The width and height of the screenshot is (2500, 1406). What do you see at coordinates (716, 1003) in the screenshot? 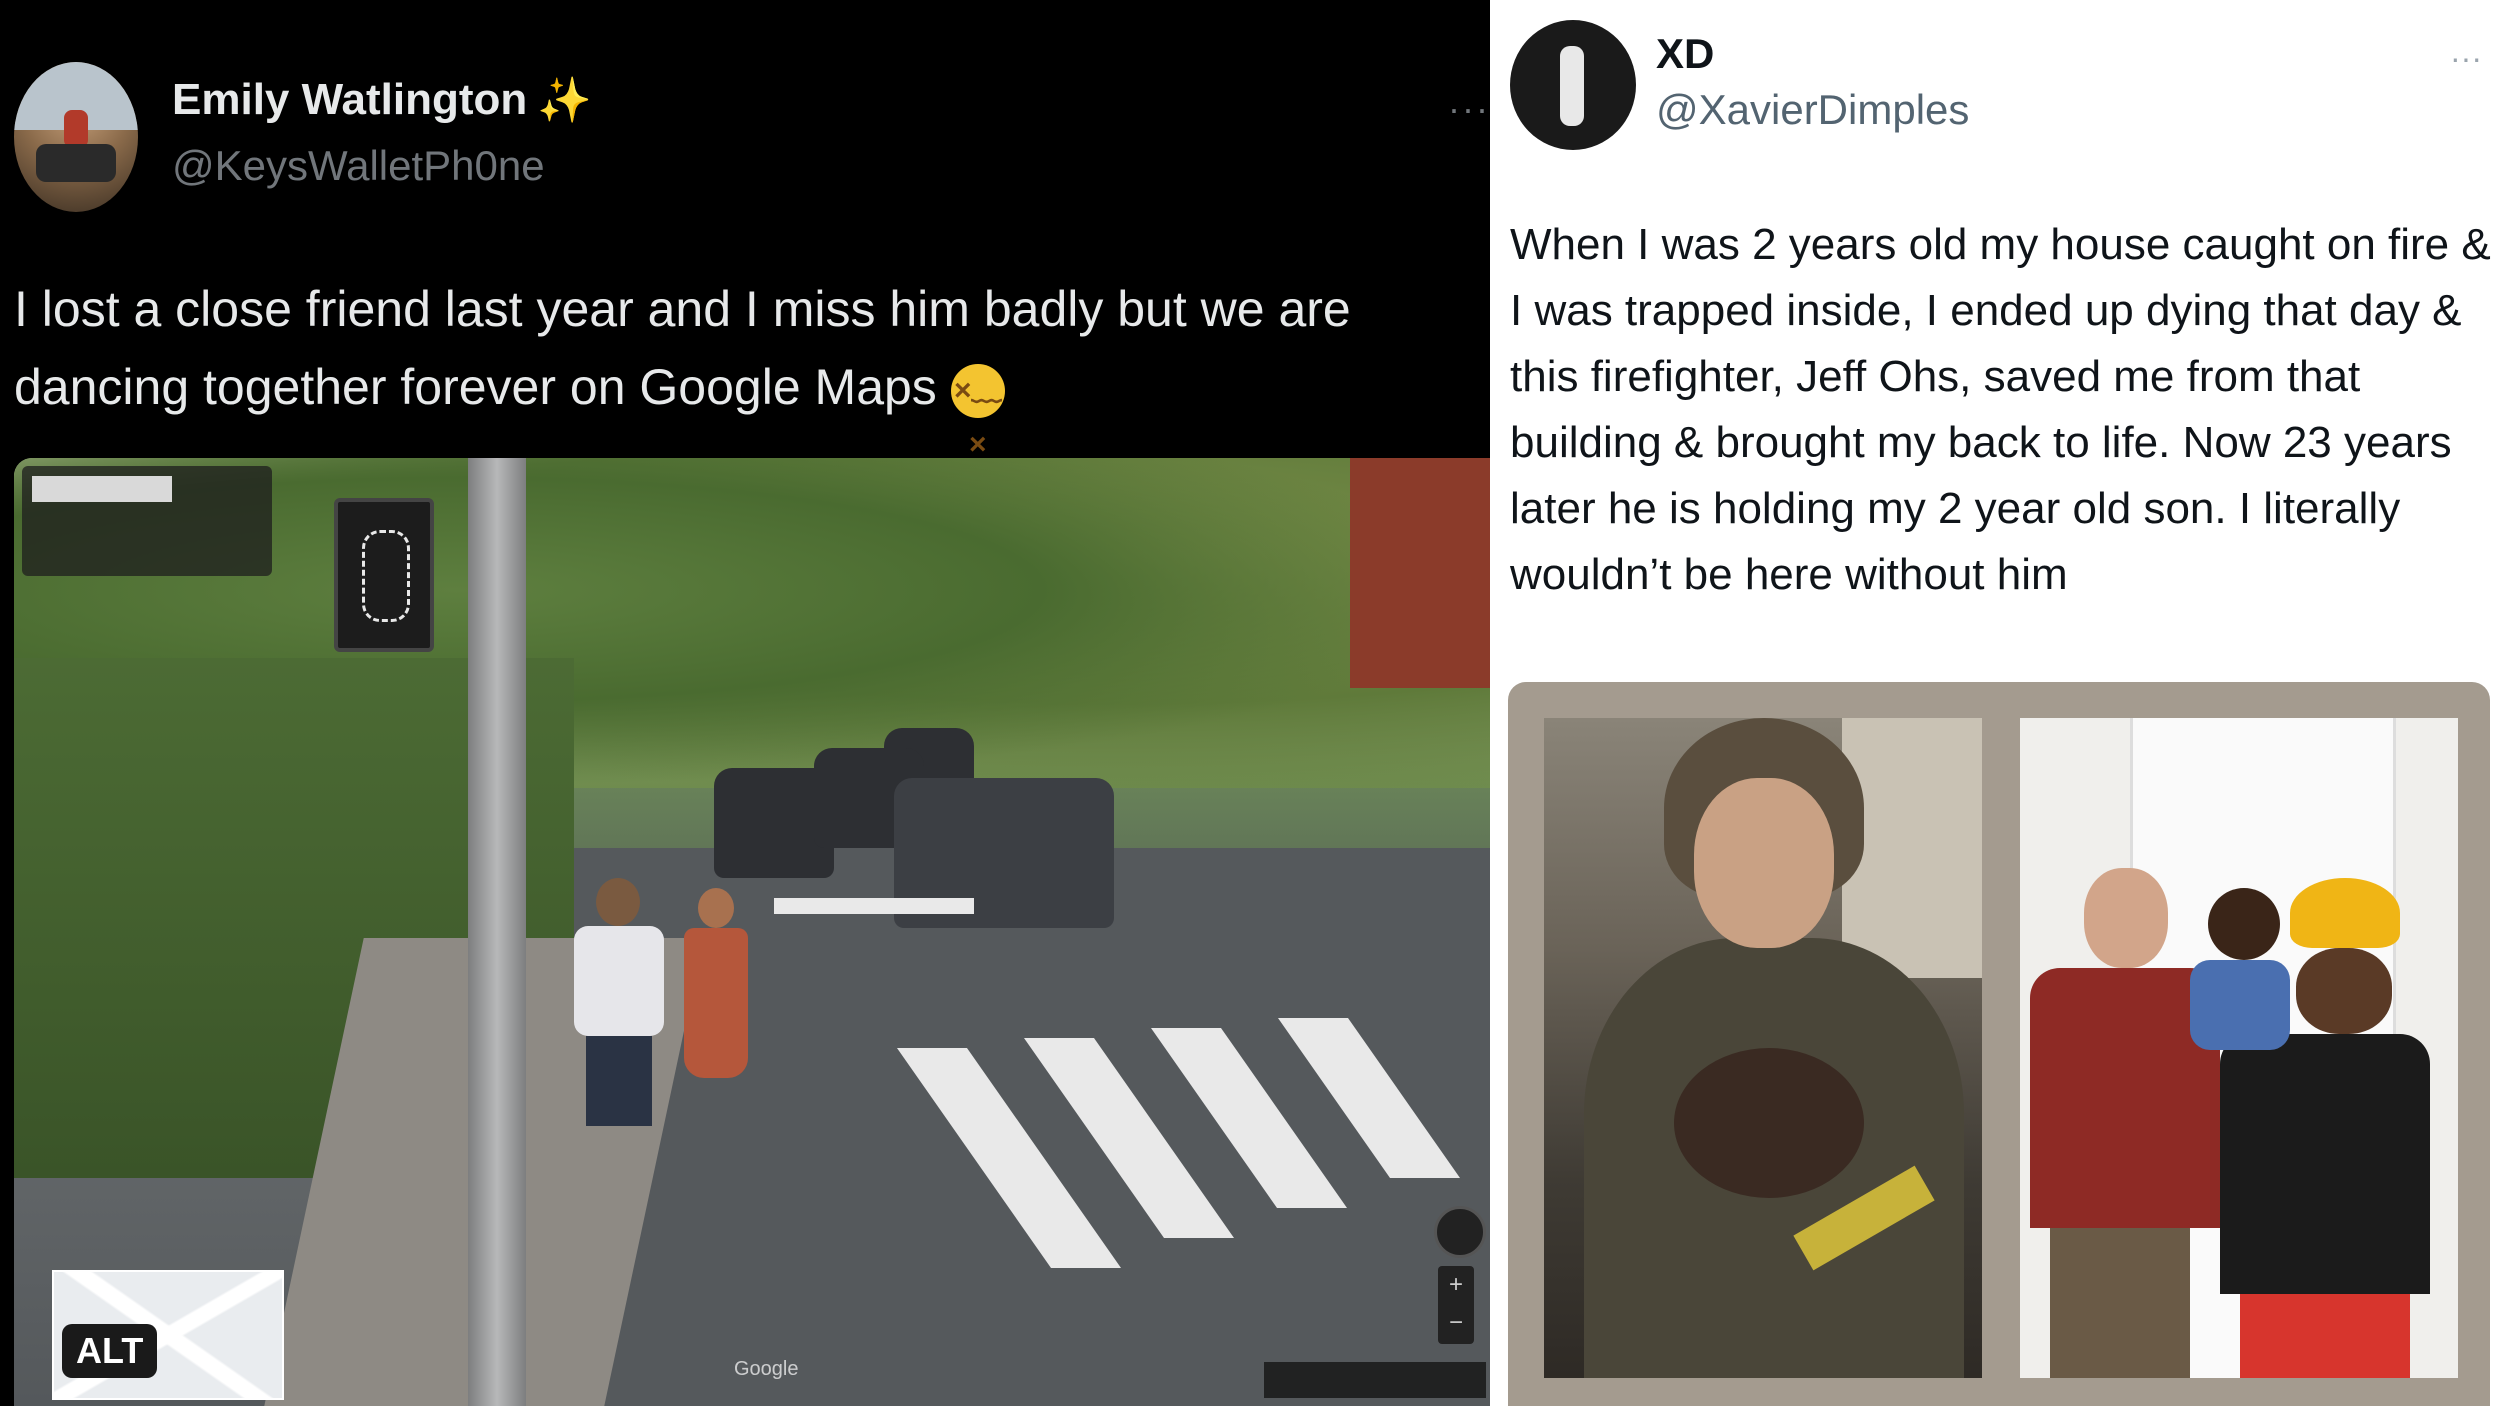
I see `person-dancing-woman` at bounding box center [716, 1003].